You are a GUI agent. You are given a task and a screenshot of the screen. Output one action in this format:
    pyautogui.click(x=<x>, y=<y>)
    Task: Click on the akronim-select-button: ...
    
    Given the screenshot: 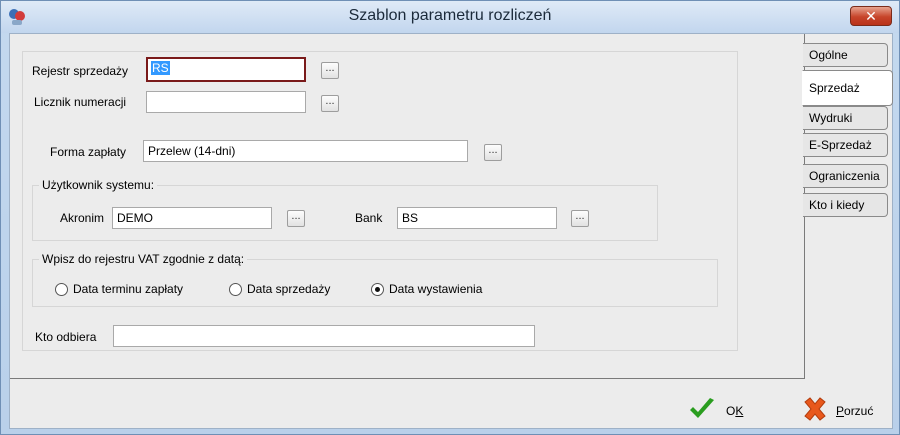 What is the action you would take?
    pyautogui.click(x=296, y=218)
    